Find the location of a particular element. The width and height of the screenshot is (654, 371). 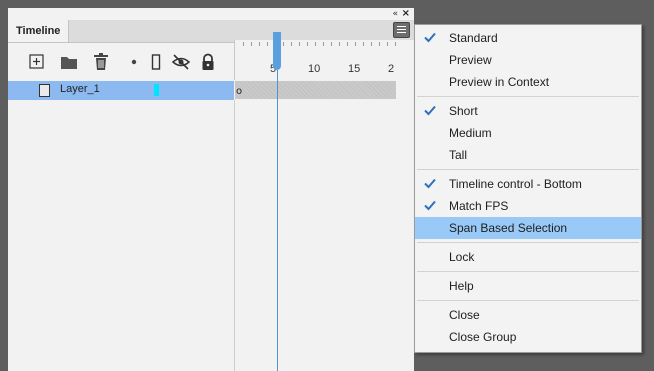

menu-item-label: Timeline control - Bottom is located at coordinates (515, 184).